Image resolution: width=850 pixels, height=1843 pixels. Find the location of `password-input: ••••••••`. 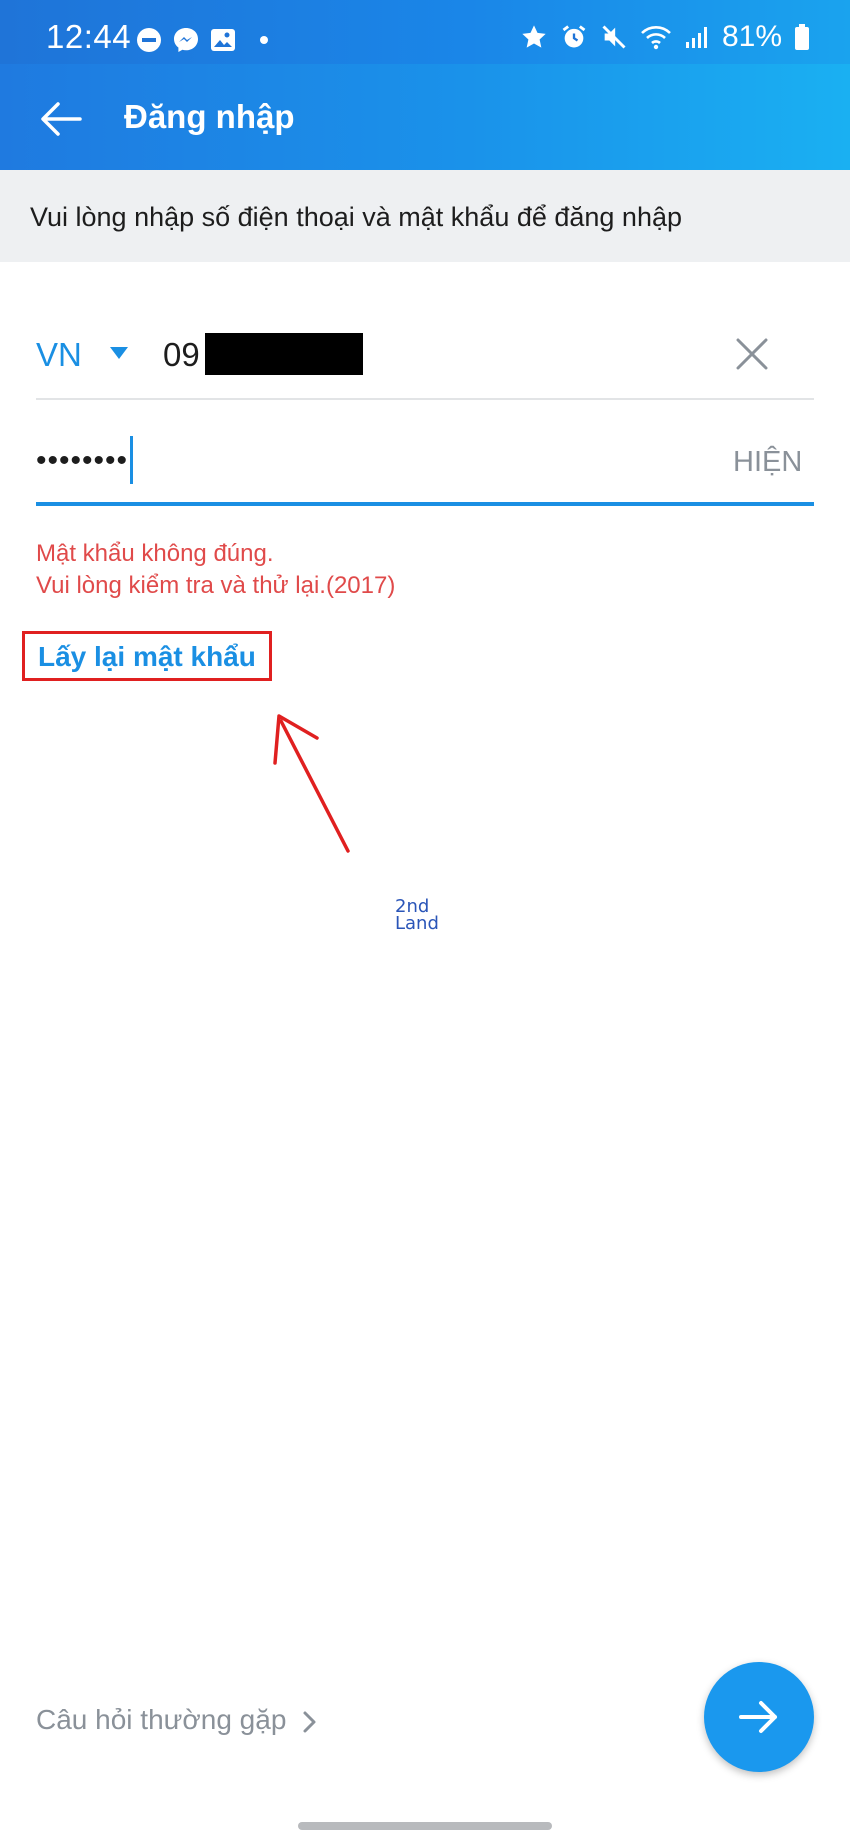

password-input: •••••••• is located at coordinates (82, 461).